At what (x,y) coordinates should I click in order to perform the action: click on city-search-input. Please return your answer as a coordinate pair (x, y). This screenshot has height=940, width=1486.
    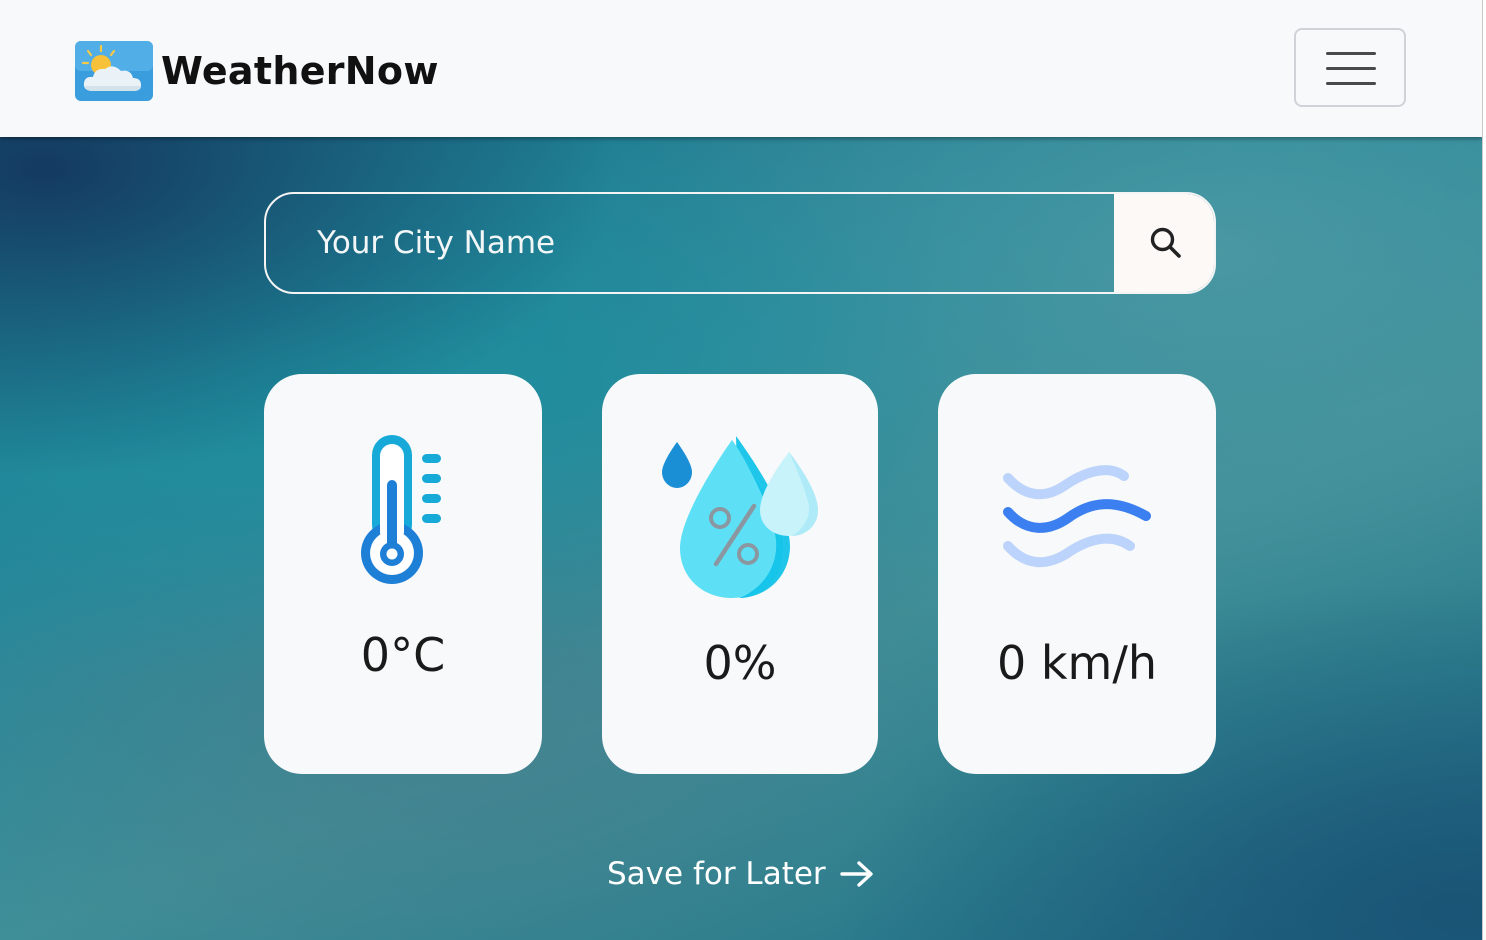
    Looking at the image, I should click on (690, 243).